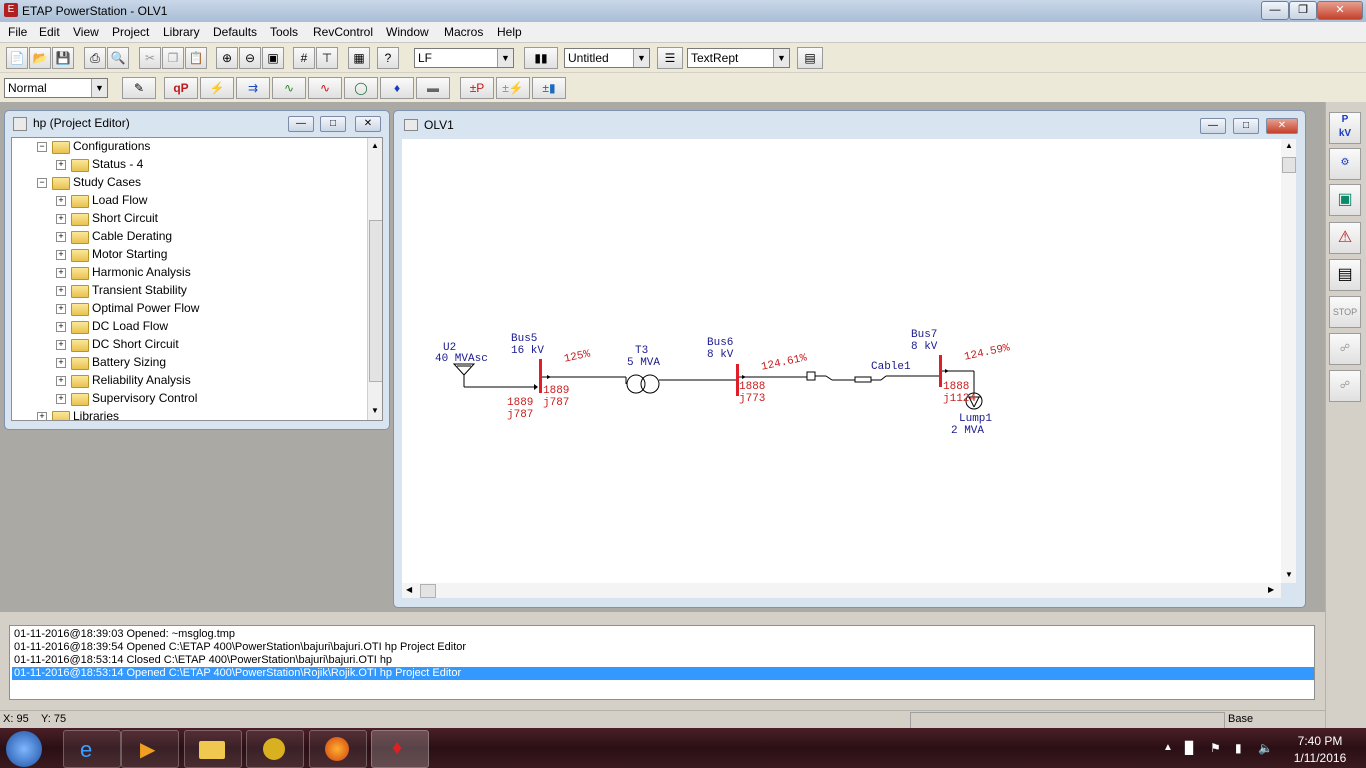 The image size is (1366, 768). Describe the element at coordinates (359, 58) in the screenshot. I see `calculator-icon: ▦` at that location.